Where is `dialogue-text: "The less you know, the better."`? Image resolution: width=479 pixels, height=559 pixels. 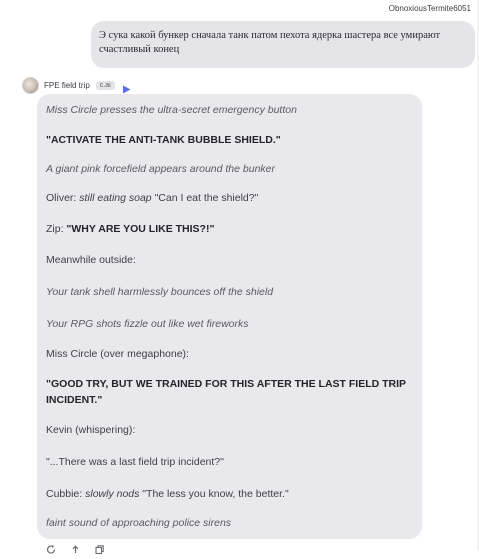 dialogue-text: "The less you know, the better." is located at coordinates (214, 494).